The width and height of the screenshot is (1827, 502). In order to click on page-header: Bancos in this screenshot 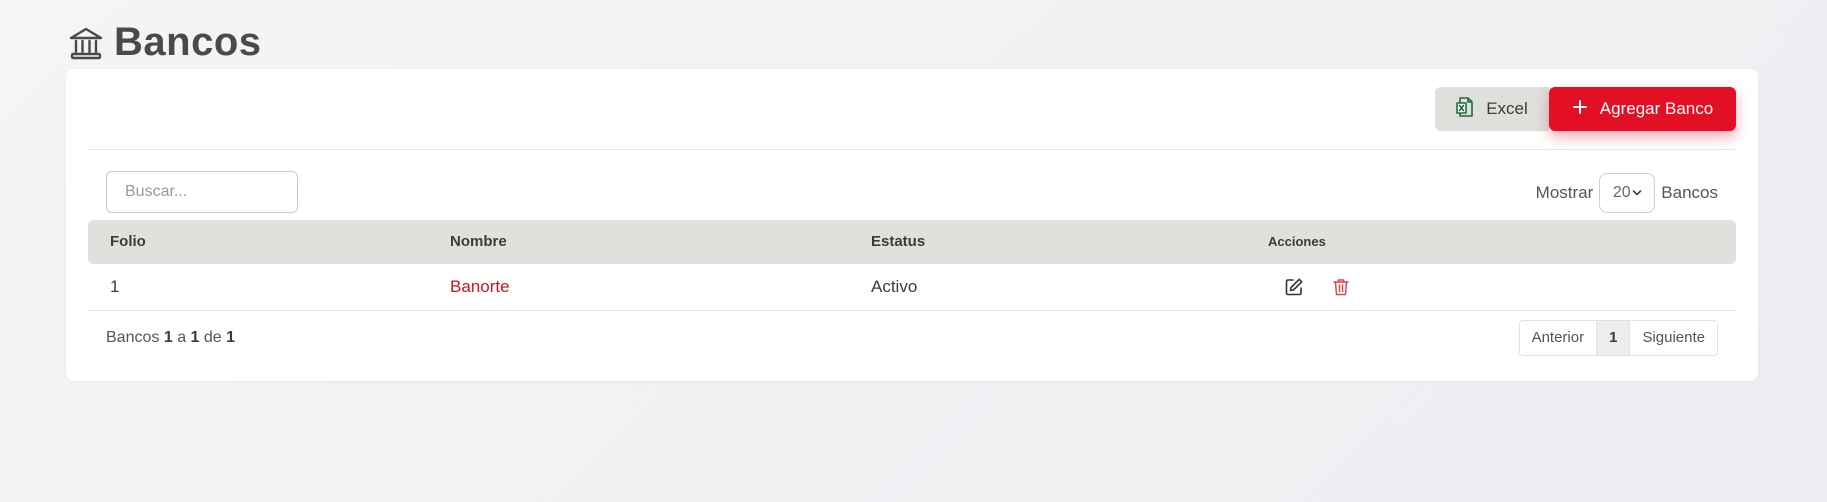, I will do `click(165, 42)`.